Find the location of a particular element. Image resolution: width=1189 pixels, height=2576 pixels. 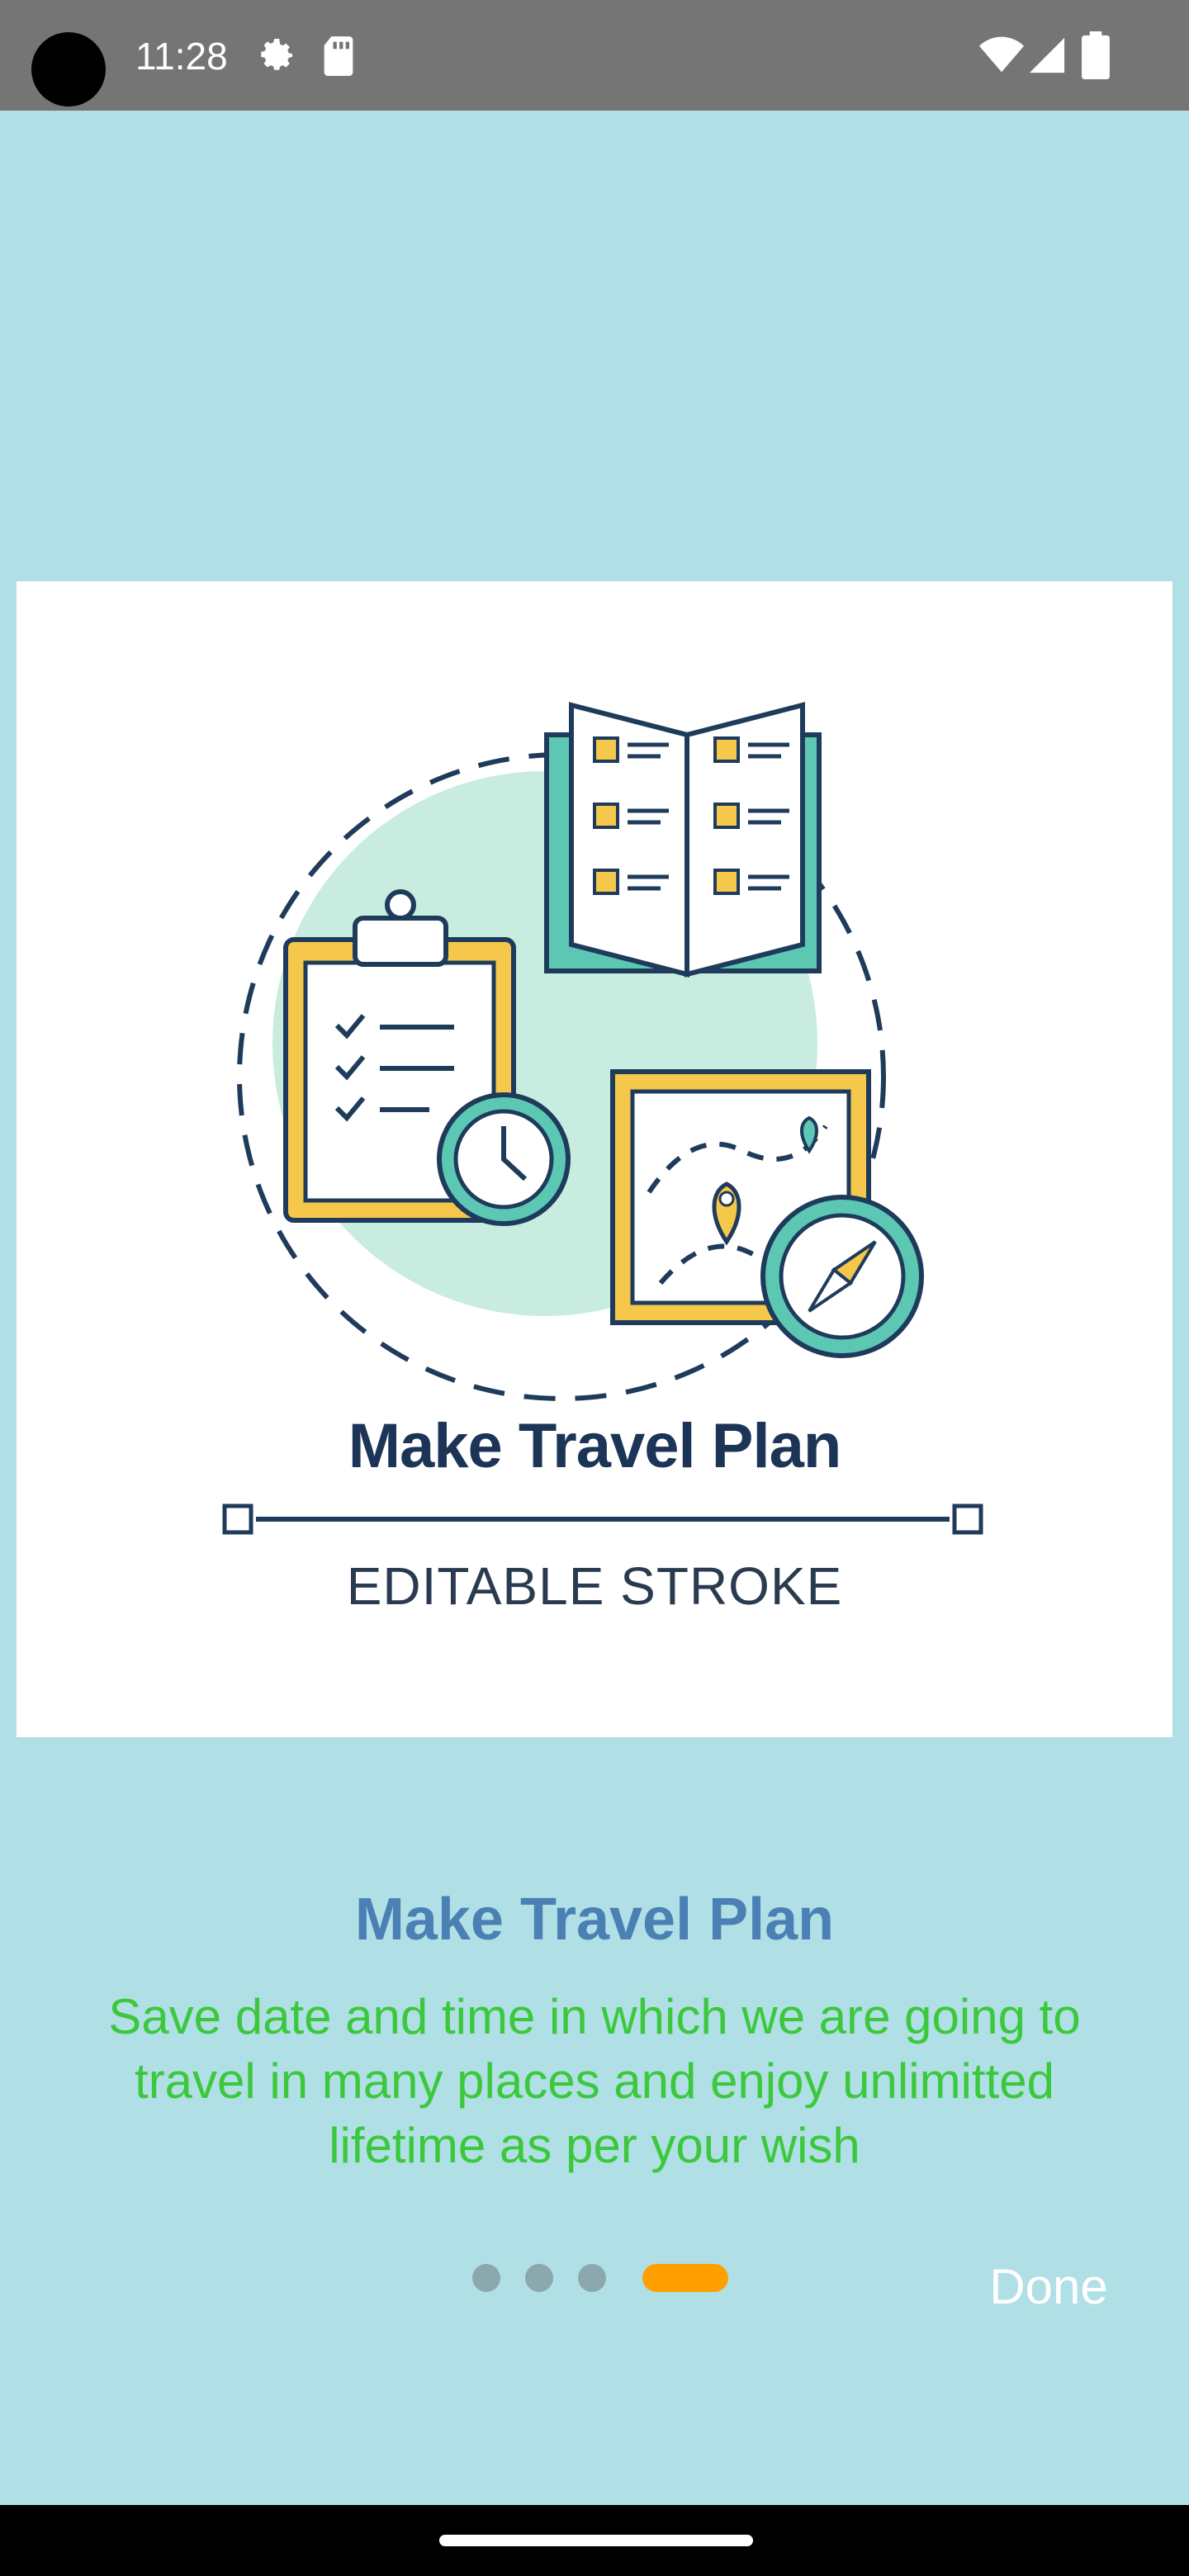

illustration-title: Make Travel Plan is located at coordinates (595, 1446).